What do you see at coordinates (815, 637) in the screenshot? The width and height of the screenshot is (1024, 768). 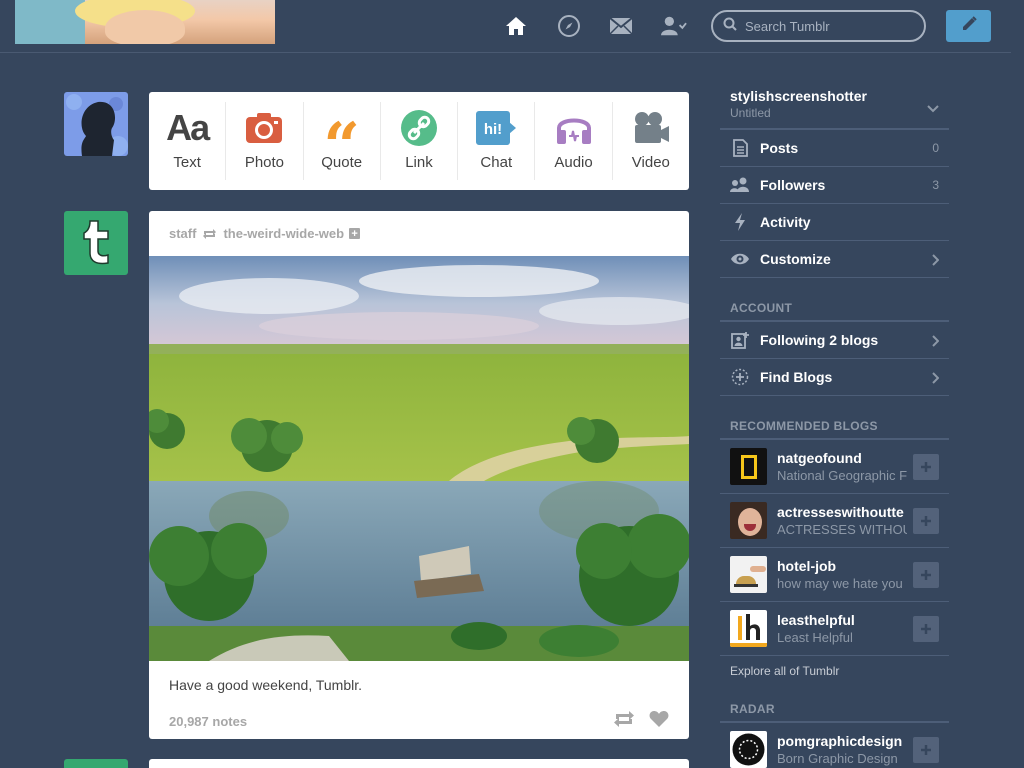 I see `recommended-blog-desc: Least Helpful` at bounding box center [815, 637].